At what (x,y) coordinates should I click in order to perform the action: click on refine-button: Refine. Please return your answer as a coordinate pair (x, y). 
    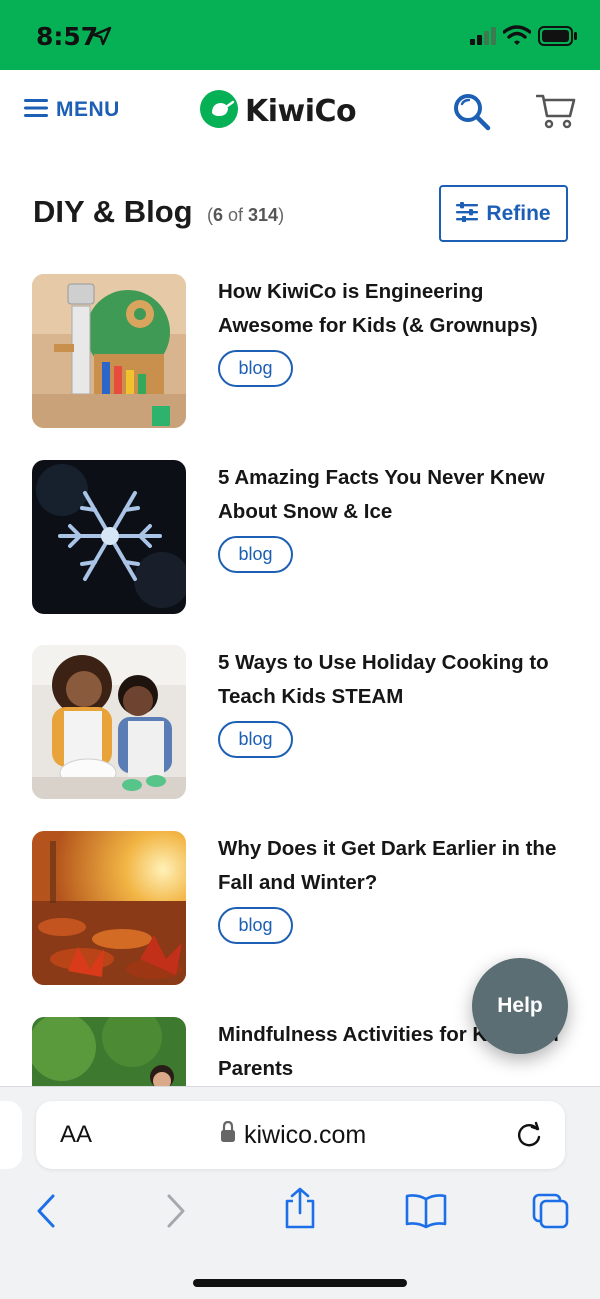
    Looking at the image, I should click on (503, 213).